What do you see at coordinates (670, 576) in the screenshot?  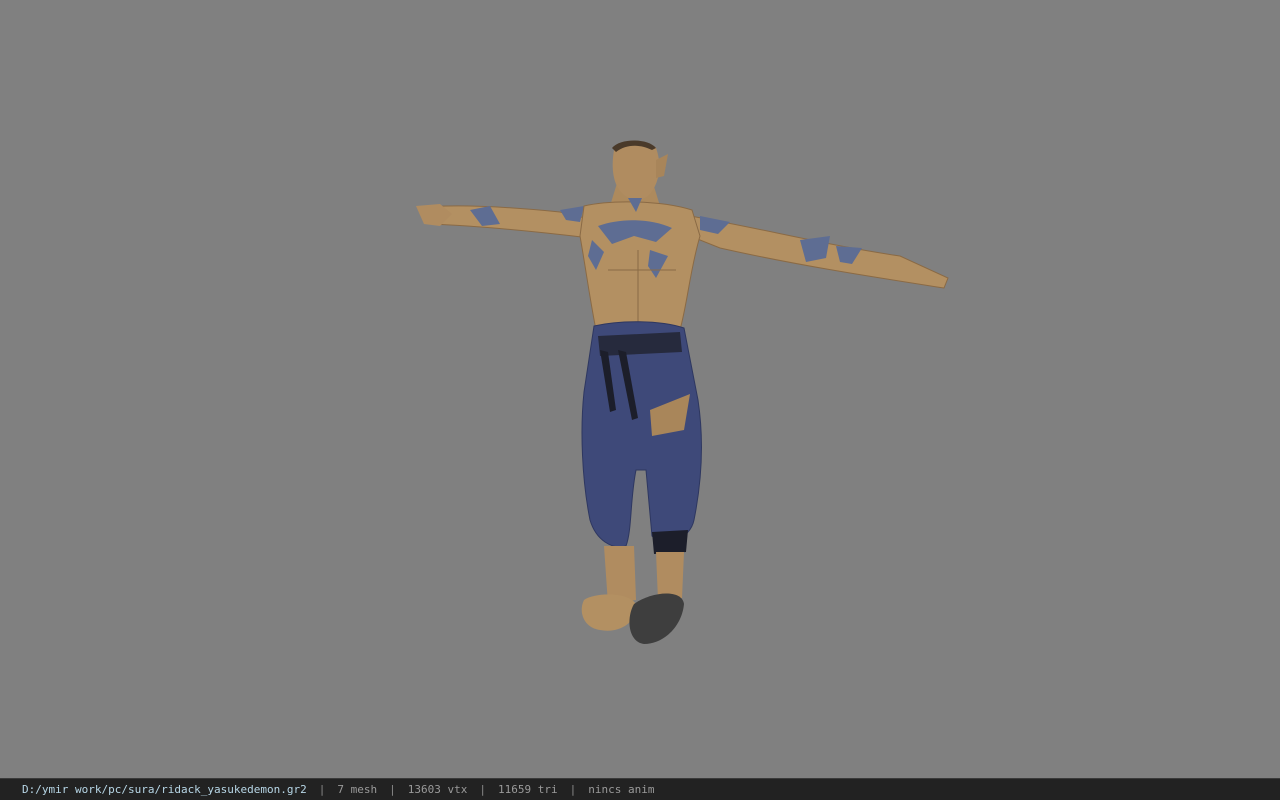 I see `right-leg` at bounding box center [670, 576].